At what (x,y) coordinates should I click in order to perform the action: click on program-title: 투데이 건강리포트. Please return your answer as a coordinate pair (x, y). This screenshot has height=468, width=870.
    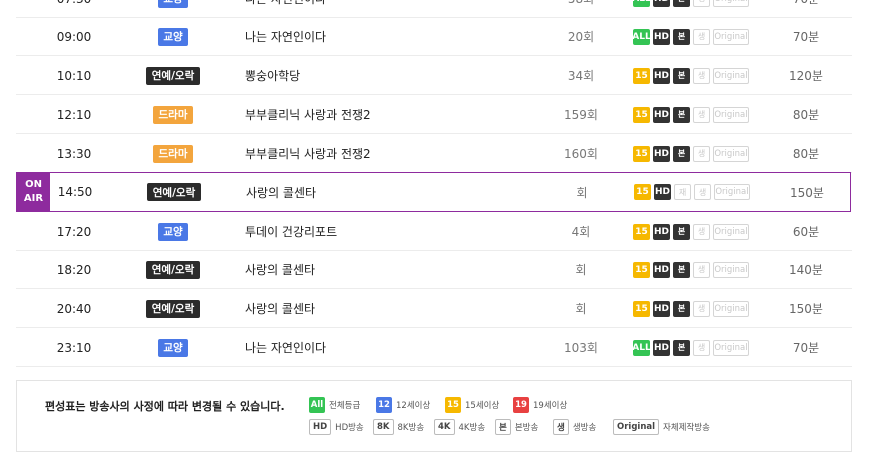
    Looking at the image, I should click on (395, 231).